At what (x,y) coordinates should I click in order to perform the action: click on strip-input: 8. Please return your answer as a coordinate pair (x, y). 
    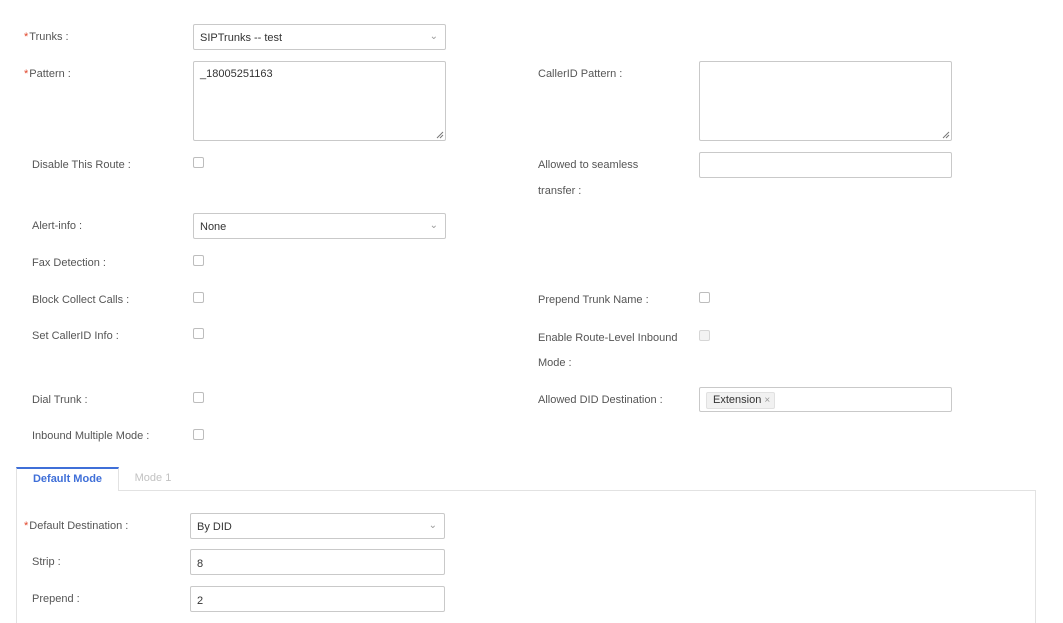
    Looking at the image, I should click on (317, 562).